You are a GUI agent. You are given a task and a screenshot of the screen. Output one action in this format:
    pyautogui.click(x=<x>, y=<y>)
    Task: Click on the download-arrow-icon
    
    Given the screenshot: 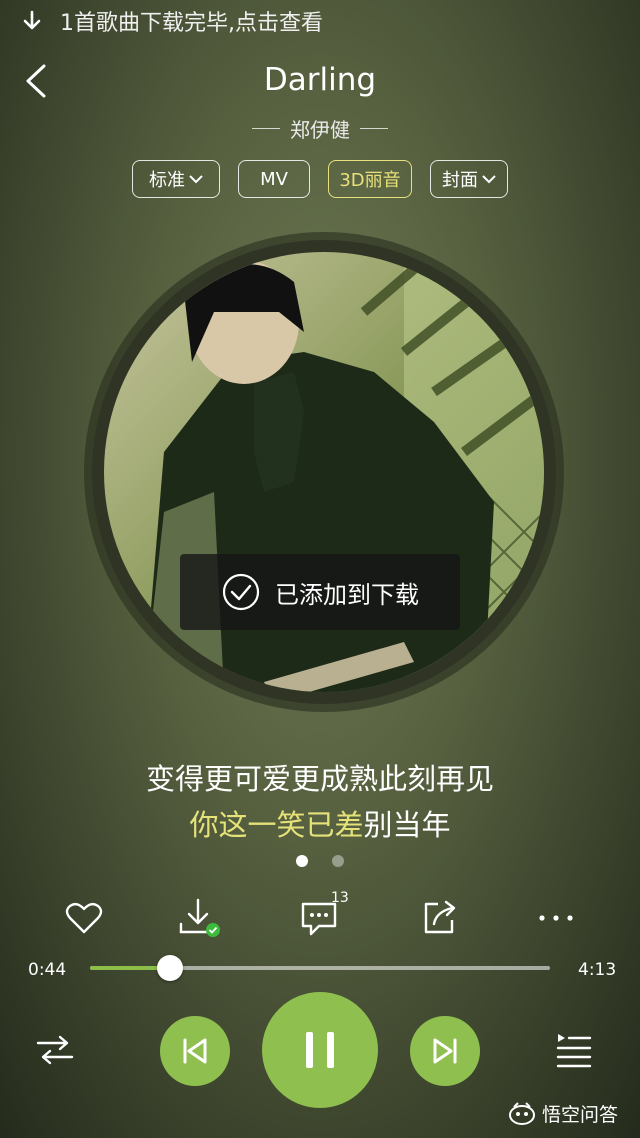 What is the action you would take?
    pyautogui.click(x=32, y=20)
    